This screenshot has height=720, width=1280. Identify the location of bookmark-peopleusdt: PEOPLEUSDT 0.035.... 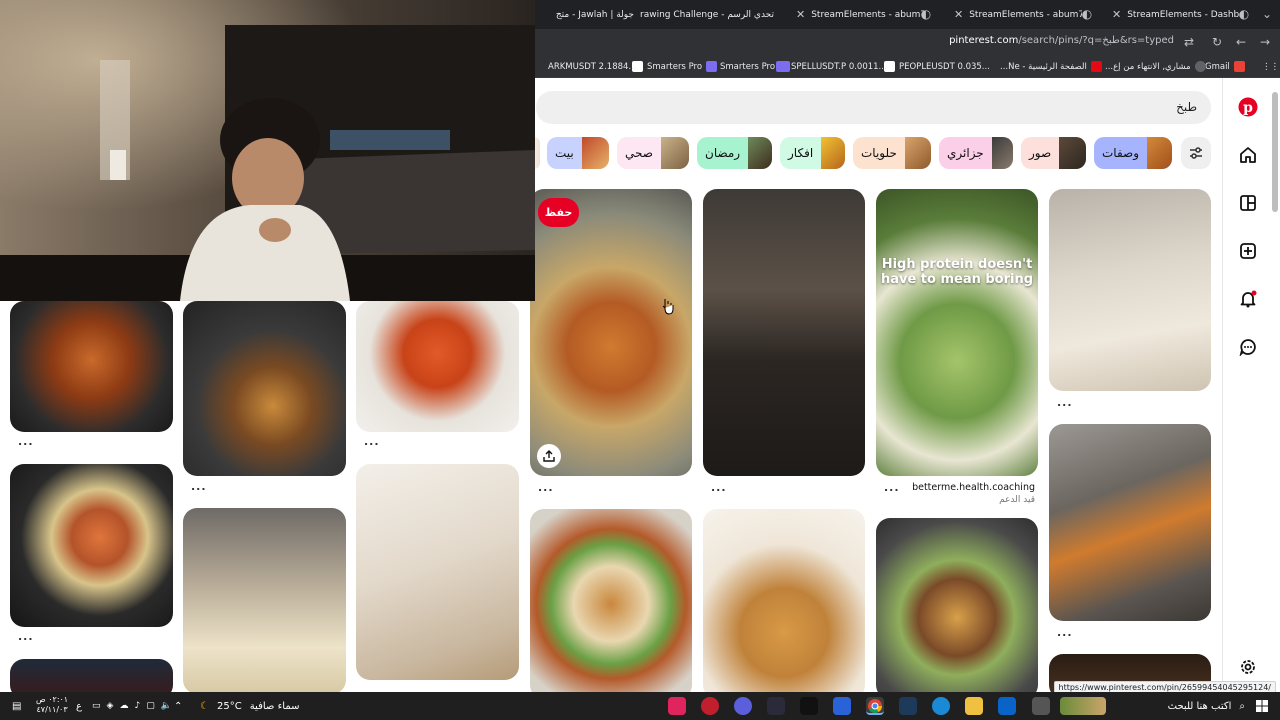
(935, 66).